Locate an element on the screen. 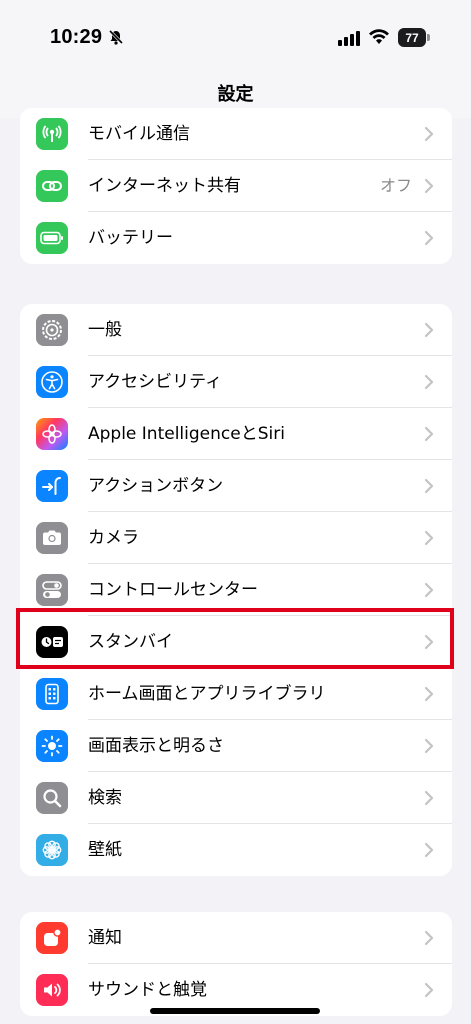  accessibility-icon is located at coordinates (52, 382).